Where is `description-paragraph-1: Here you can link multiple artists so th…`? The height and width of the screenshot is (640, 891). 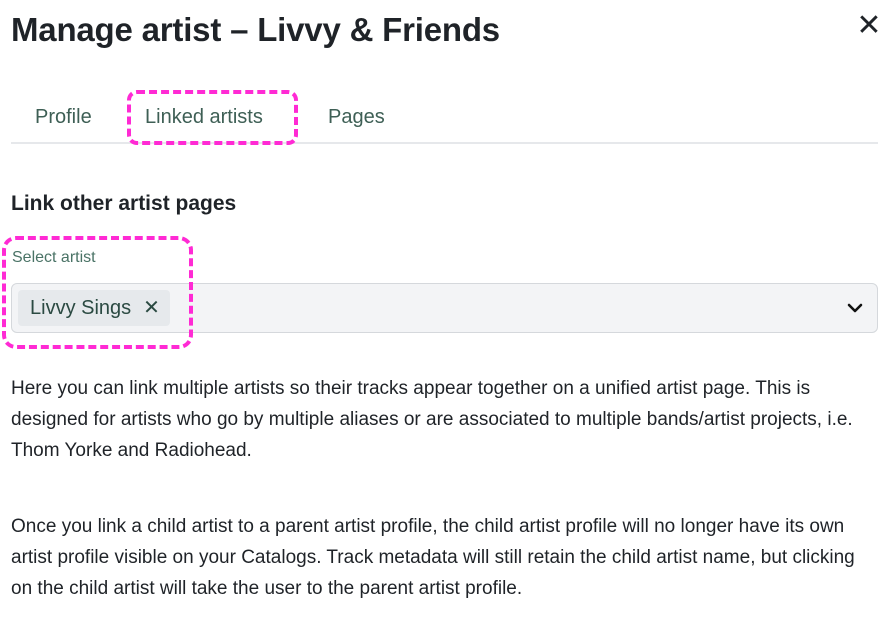
description-paragraph-1: Here you can link multiple artists so th… is located at coordinates (432, 419).